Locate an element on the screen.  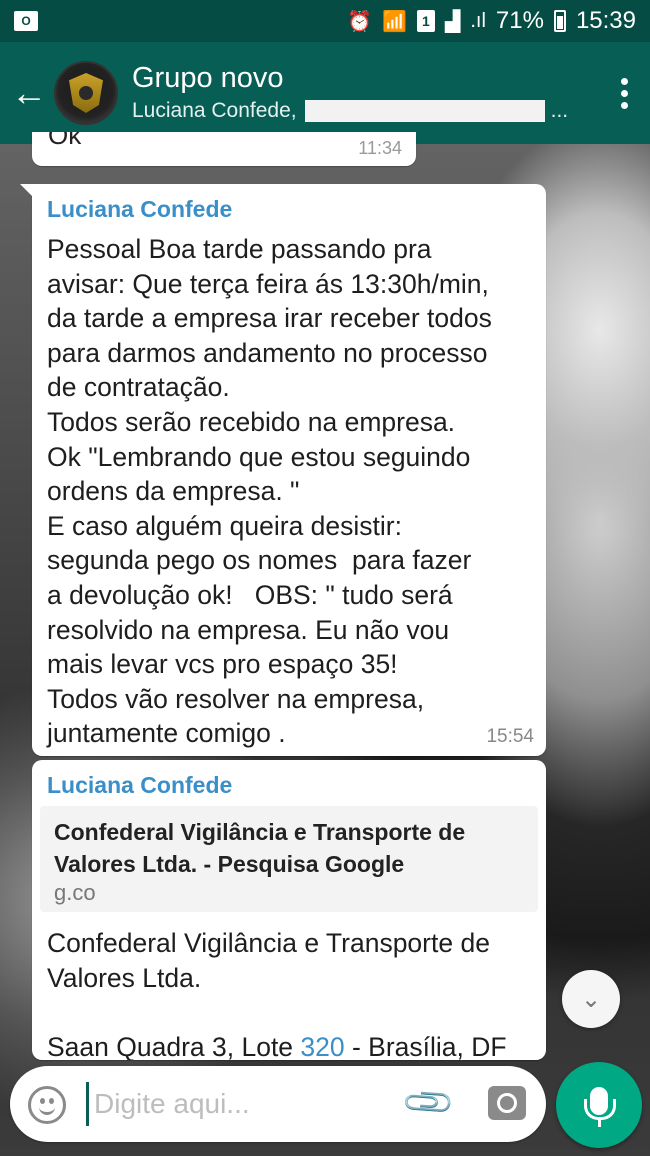
address-number-link: 320 is located at coordinates (322, 1046).